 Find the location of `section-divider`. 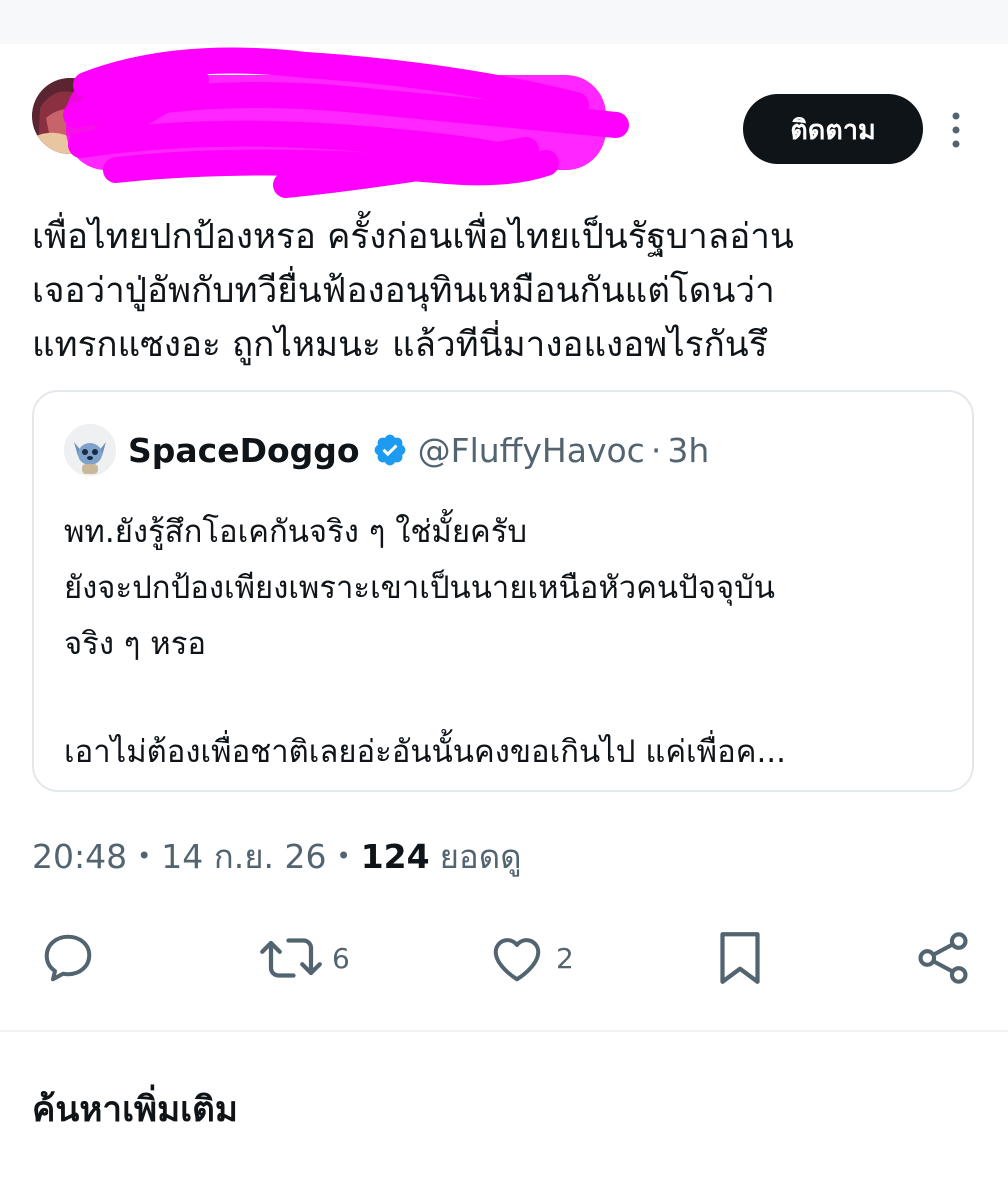

section-divider is located at coordinates (504, 1031).